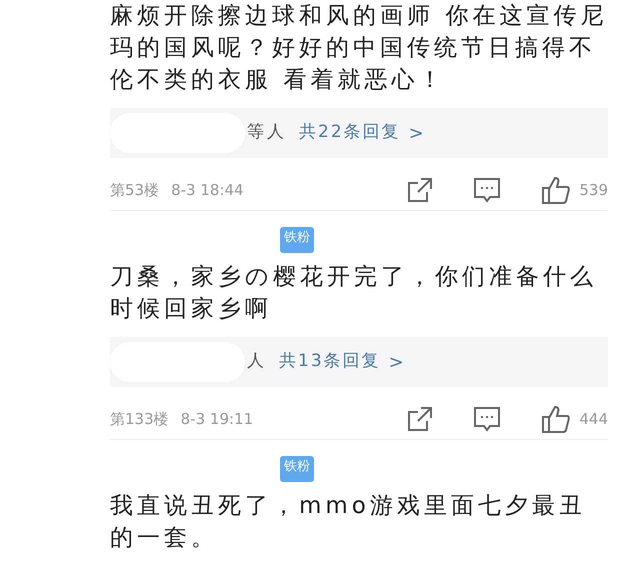 The image size is (640, 576). I want to click on like-count: 539, so click(593, 190).